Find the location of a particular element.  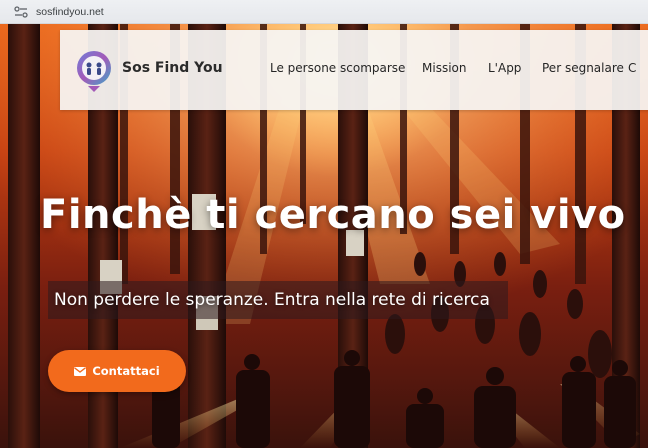

contact-button: Contattaci is located at coordinates (117, 371).